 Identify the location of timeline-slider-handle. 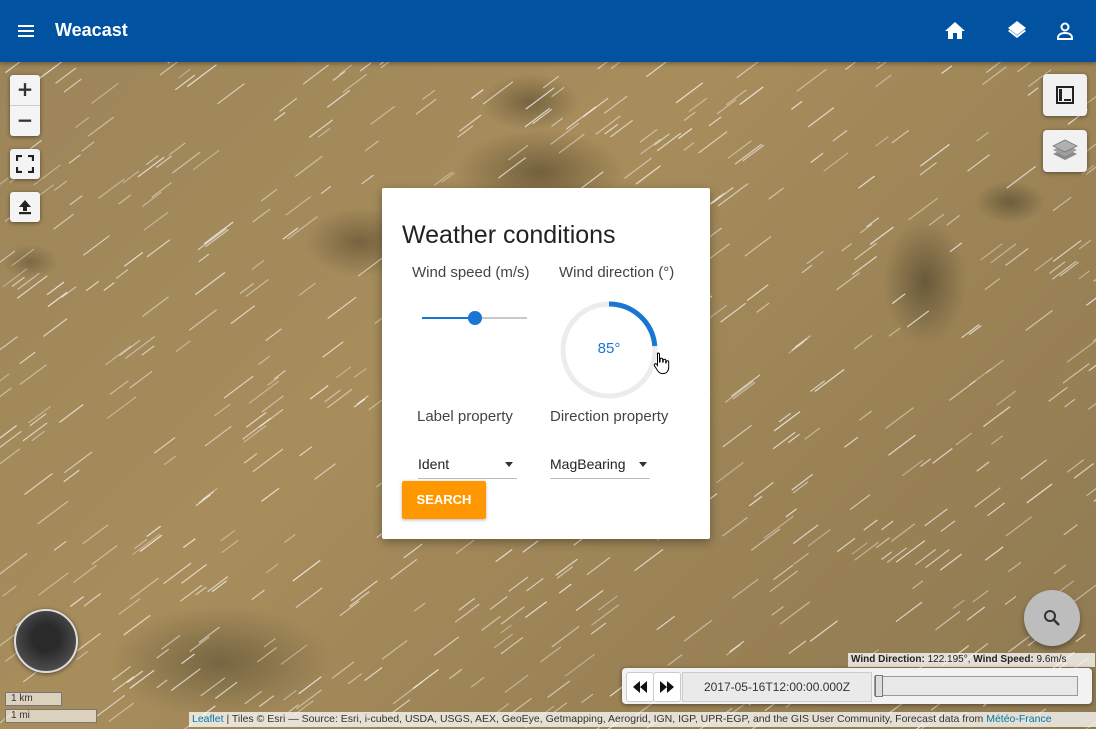
(879, 686).